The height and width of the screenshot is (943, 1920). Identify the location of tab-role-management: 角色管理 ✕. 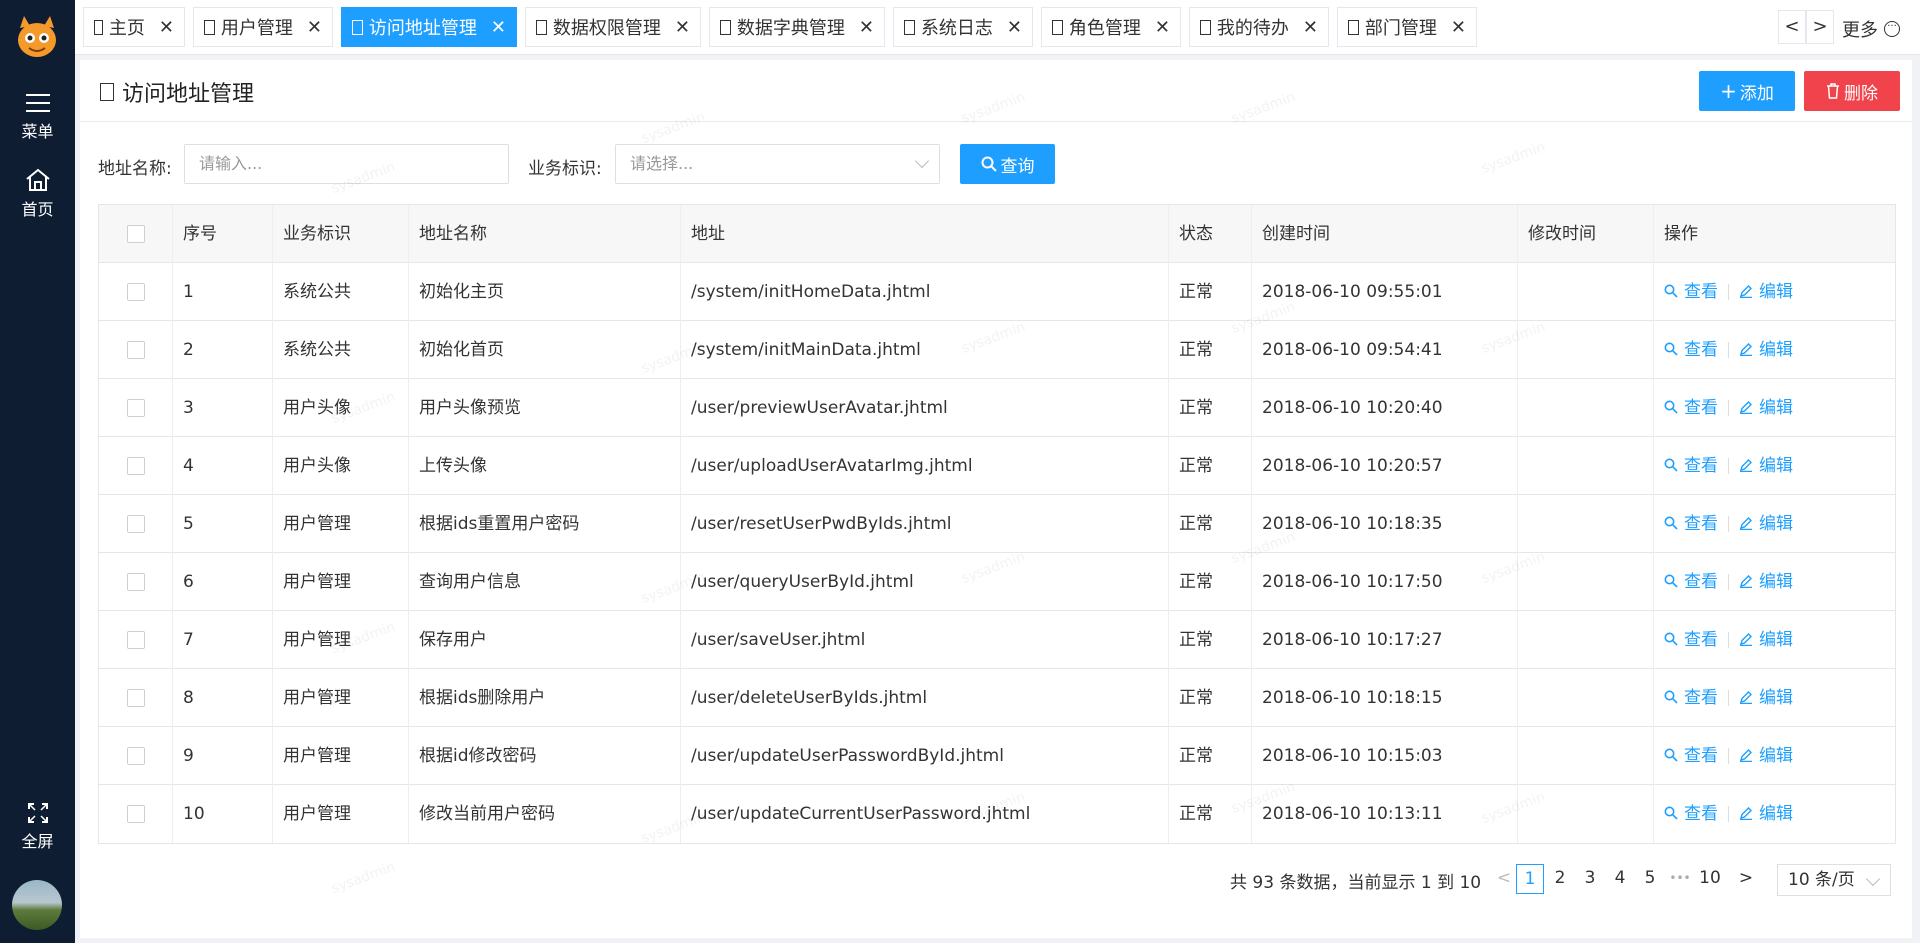
(1111, 27).